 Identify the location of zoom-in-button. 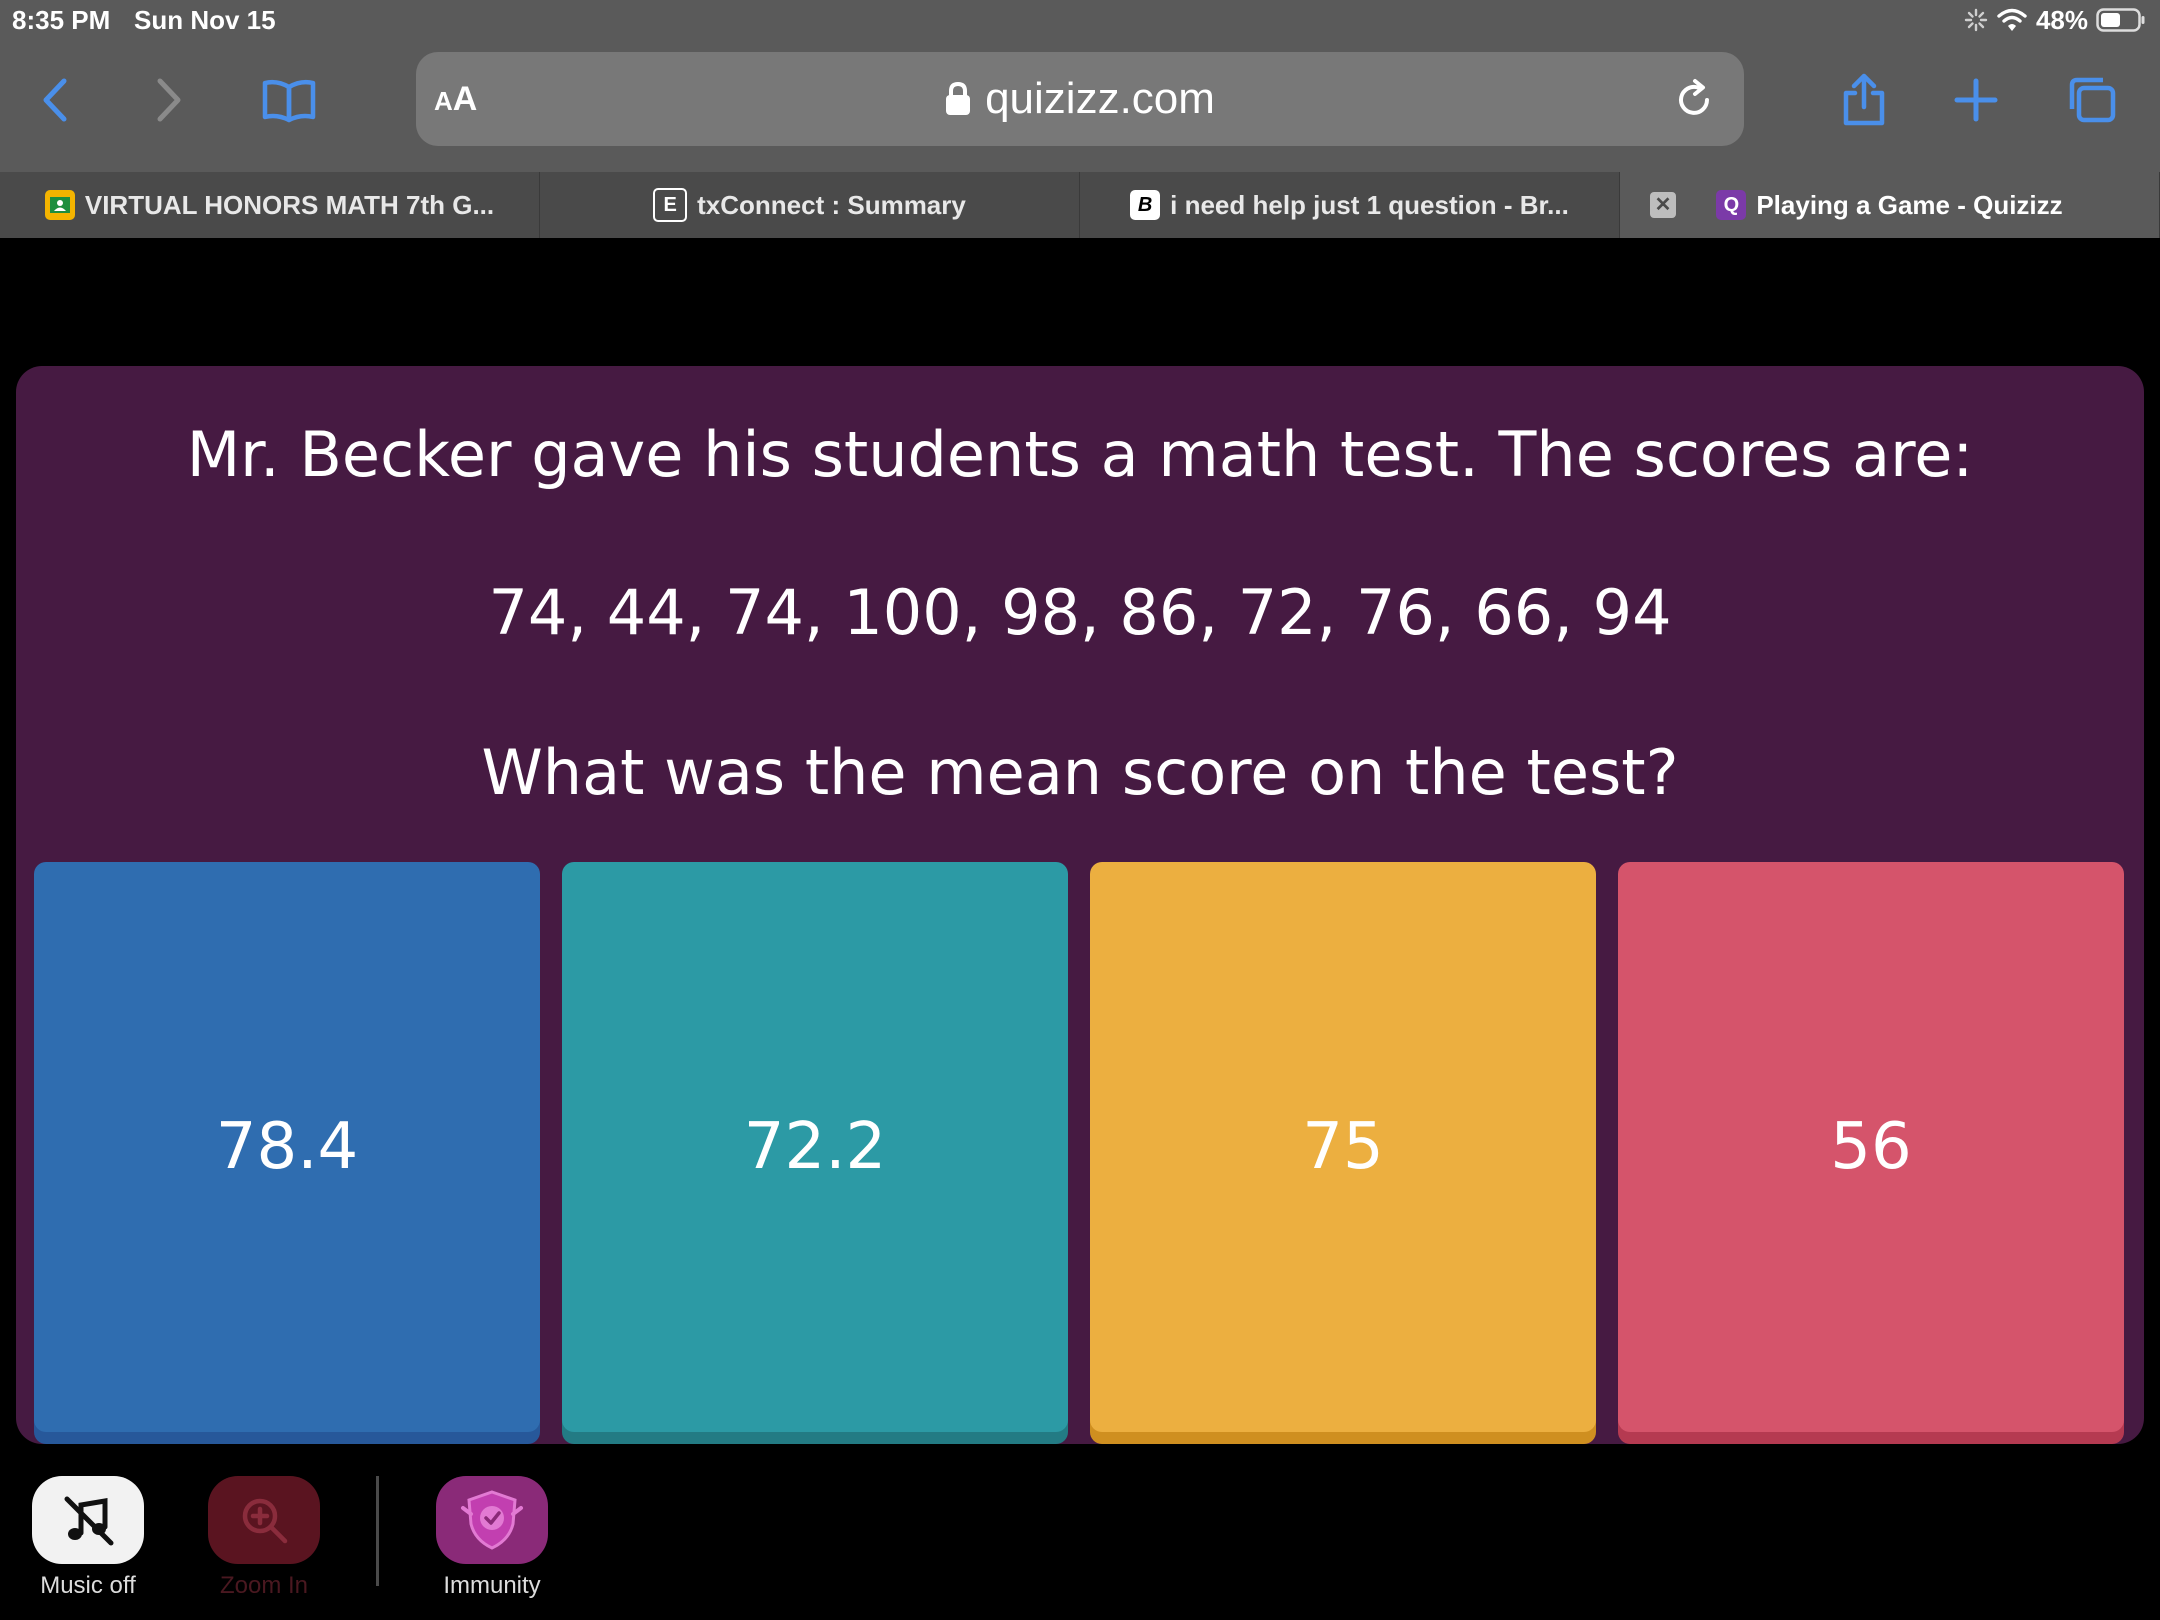
(264, 1520).